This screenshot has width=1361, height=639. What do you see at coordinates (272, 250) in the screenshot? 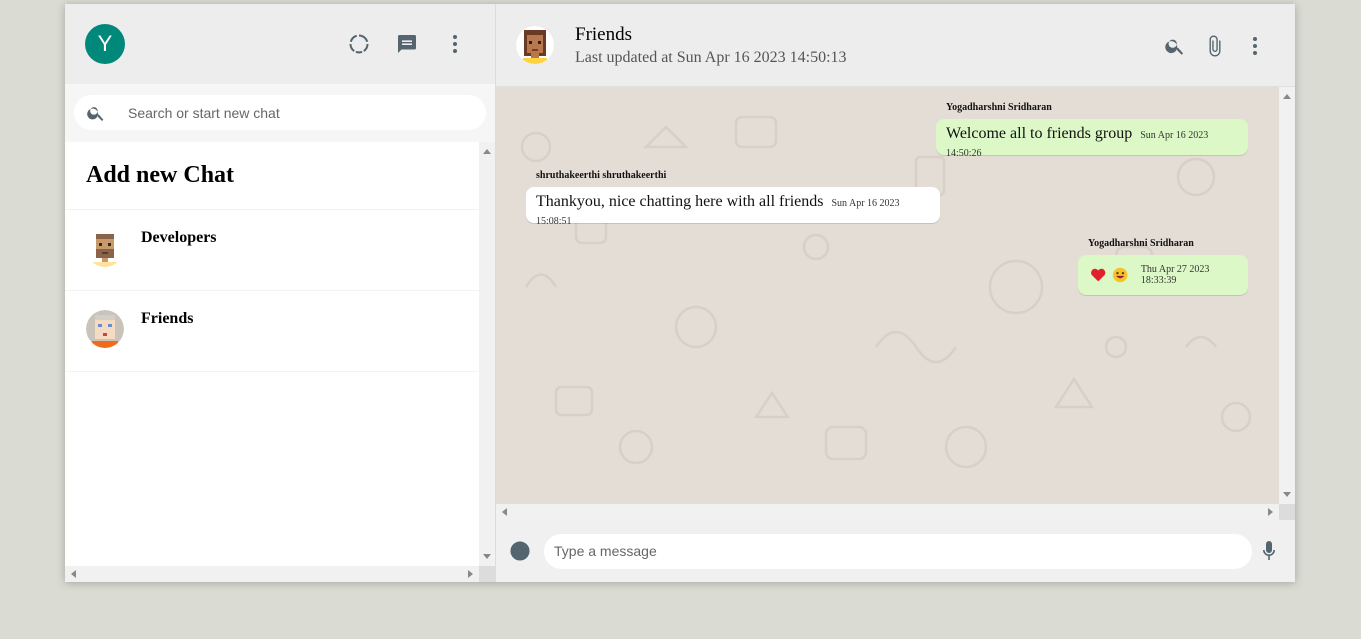
I see `chat-item-developers: Developers` at bounding box center [272, 250].